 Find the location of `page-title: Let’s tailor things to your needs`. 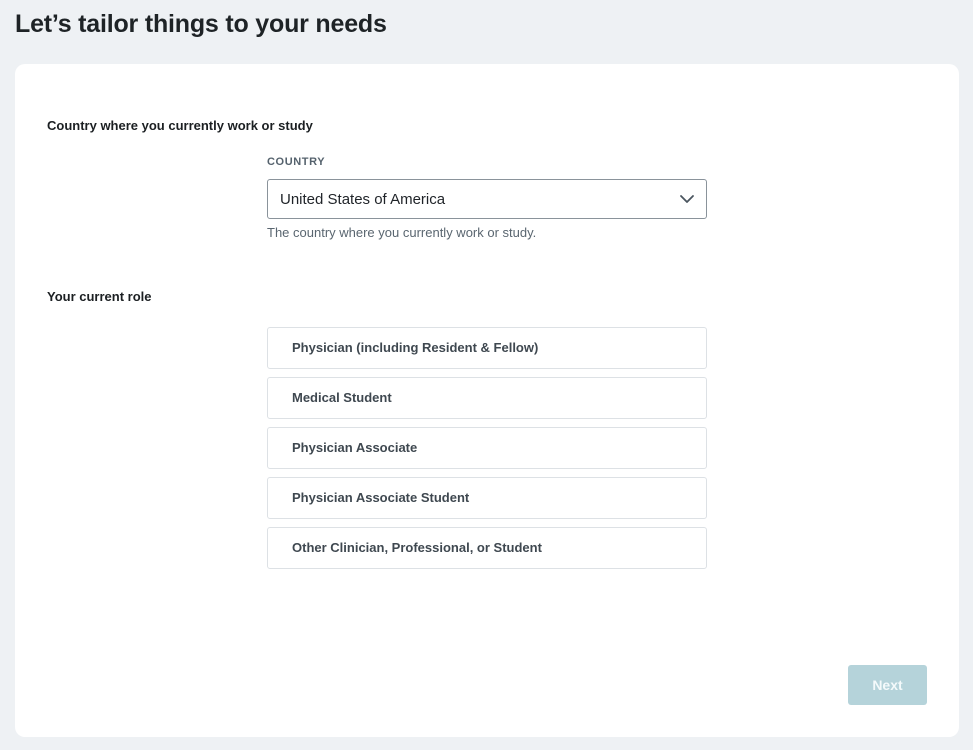

page-title: Let’s tailor things to your needs is located at coordinates (201, 24).